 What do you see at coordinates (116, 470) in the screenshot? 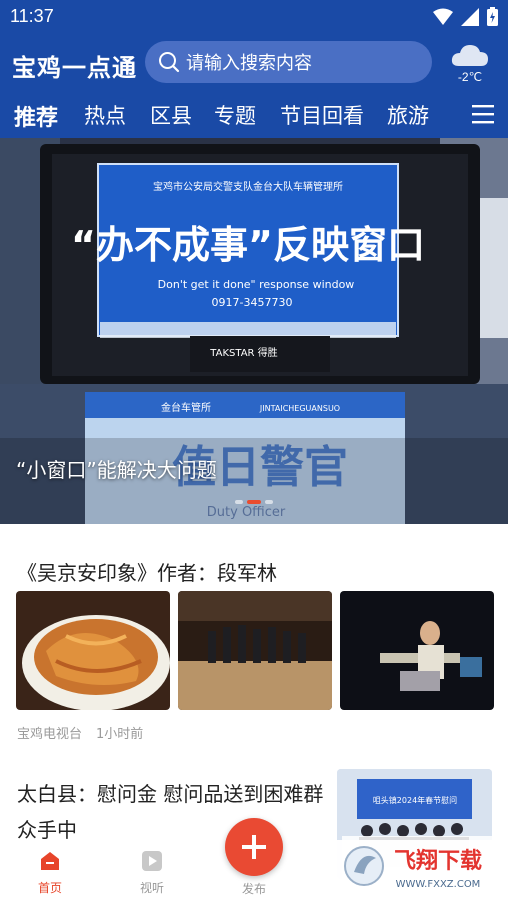
I see `banner-caption: “小窗口”能解决大问题` at bounding box center [116, 470].